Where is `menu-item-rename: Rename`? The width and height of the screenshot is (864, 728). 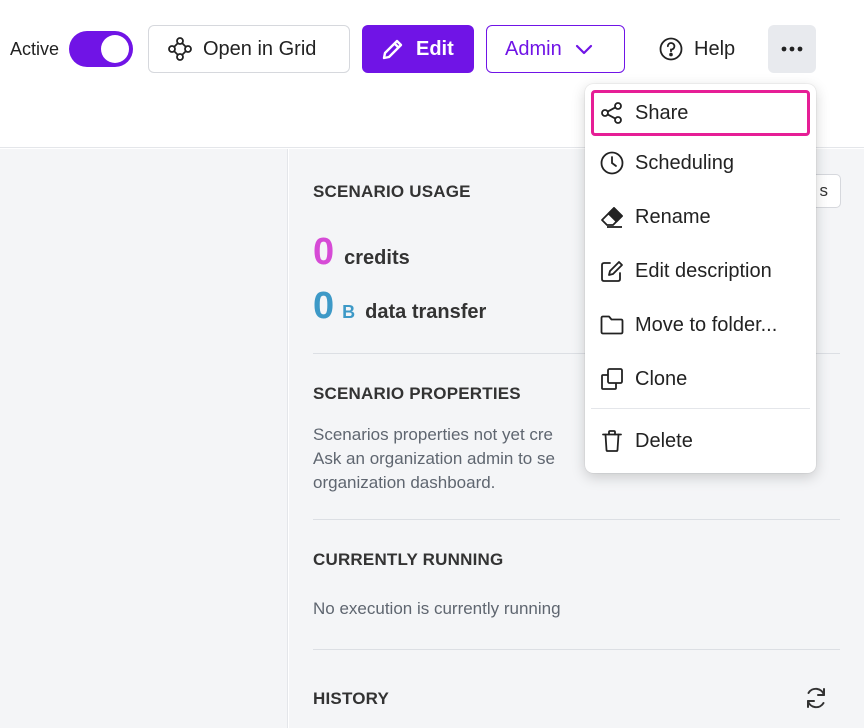 menu-item-rename: Rename is located at coordinates (700, 217).